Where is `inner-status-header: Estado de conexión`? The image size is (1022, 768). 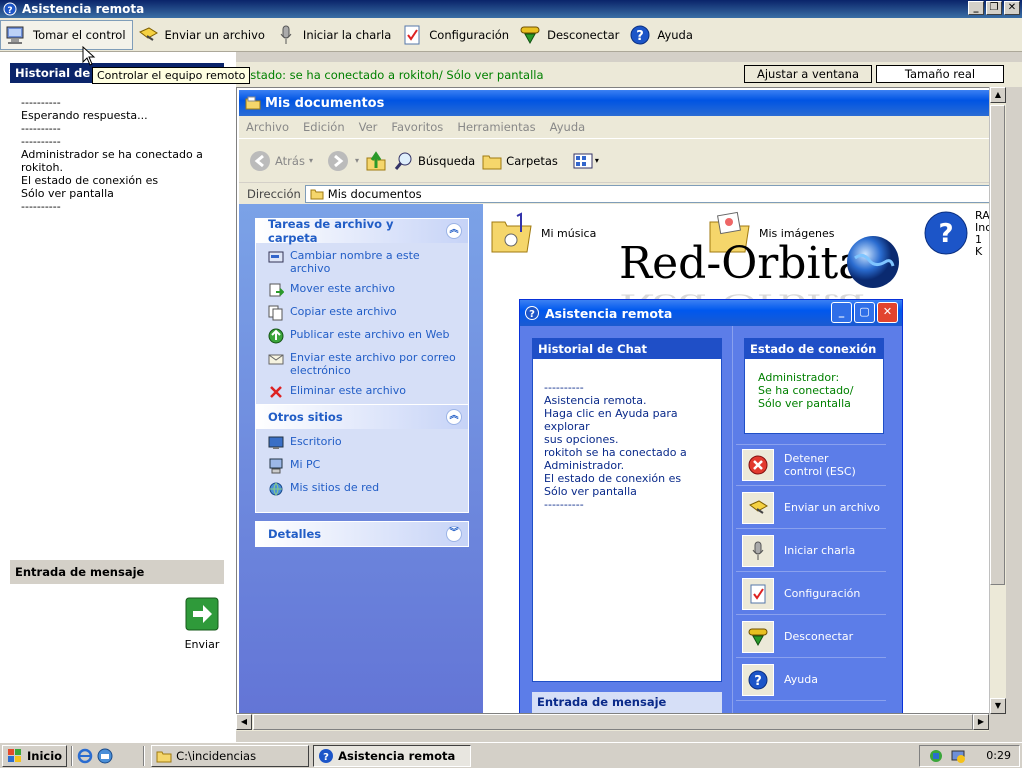 inner-status-header: Estado de conexión is located at coordinates (814, 349).